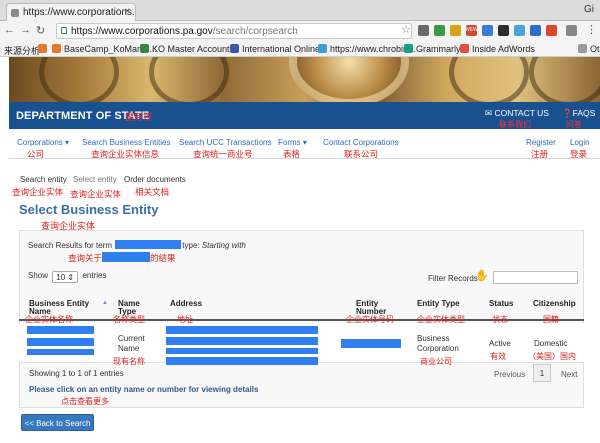  Describe the element at coordinates (43, 142) in the screenshot. I see `nav-corporations: Corporations ▾` at that location.